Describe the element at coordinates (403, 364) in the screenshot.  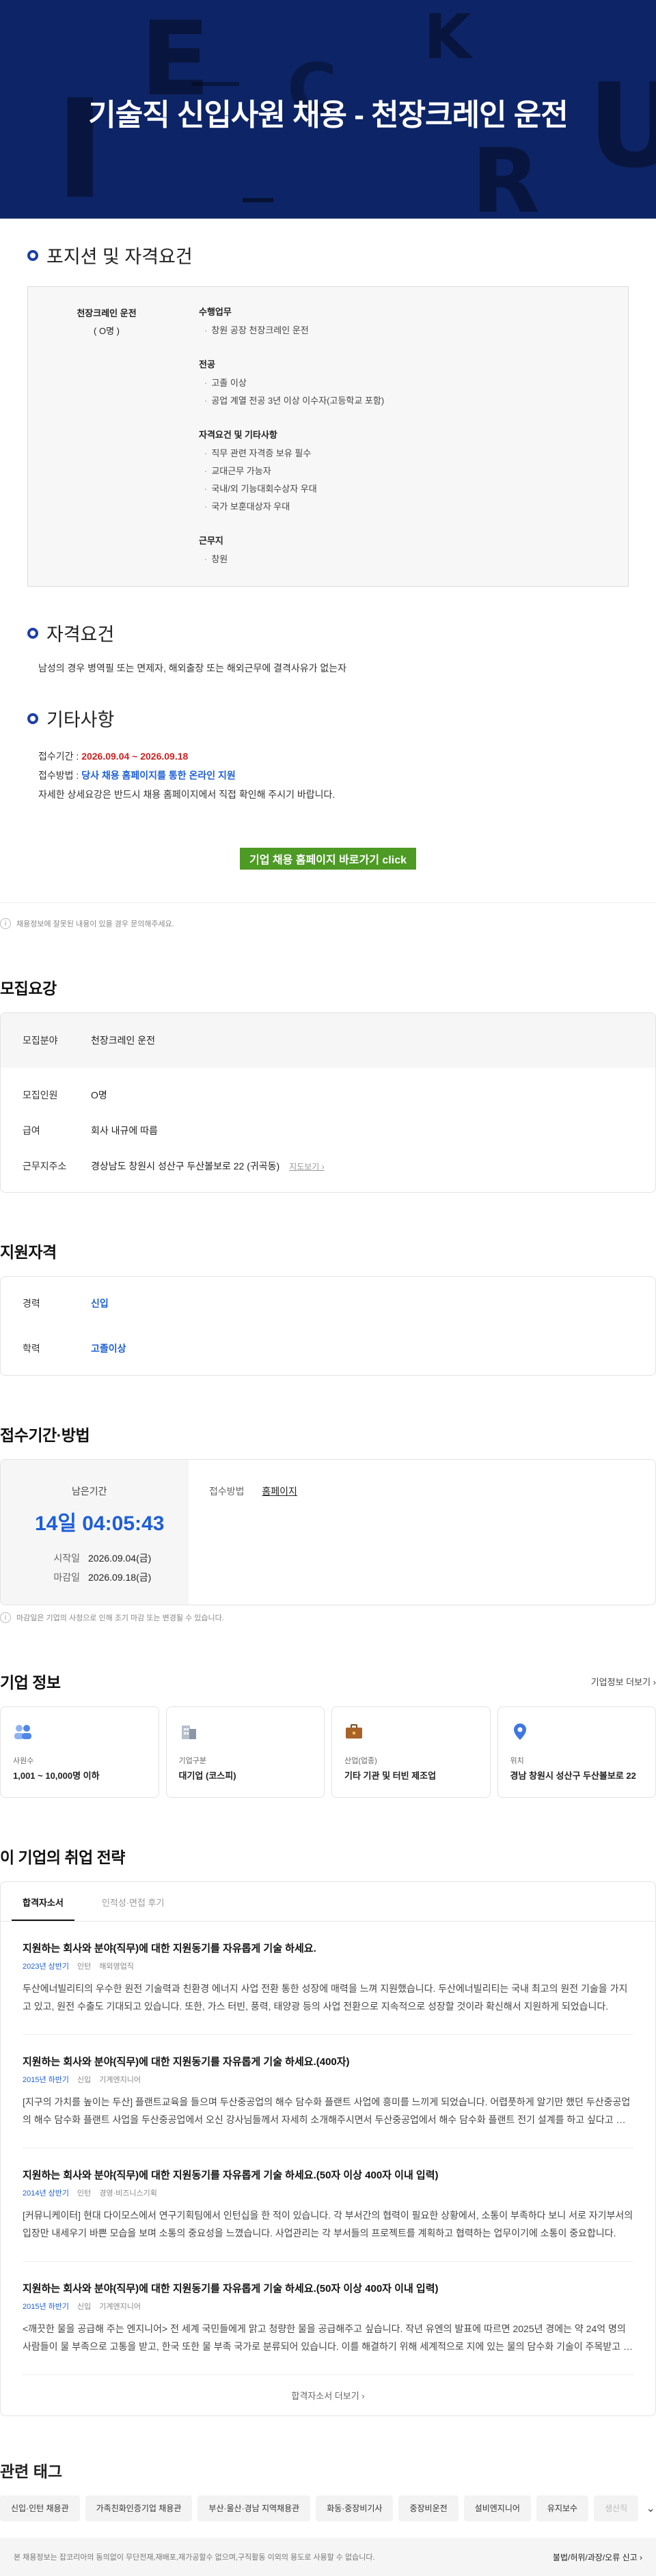
I see `detail-group-title: 전공` at that location.